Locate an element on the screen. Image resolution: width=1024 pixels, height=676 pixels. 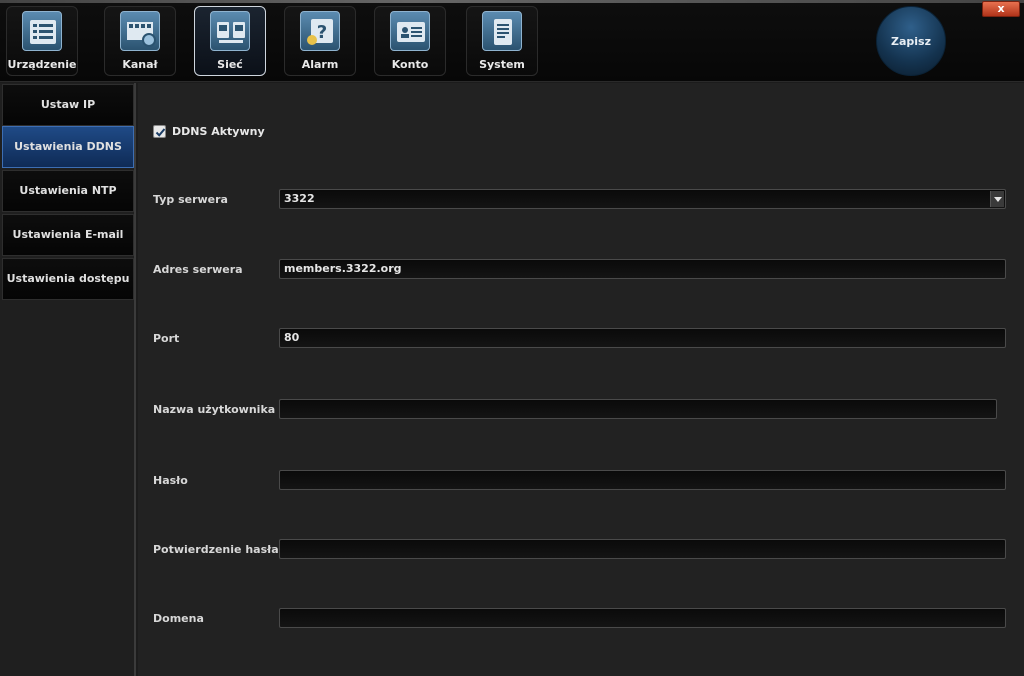
tab-siec: Sieć is located at coordinates (230, 41).